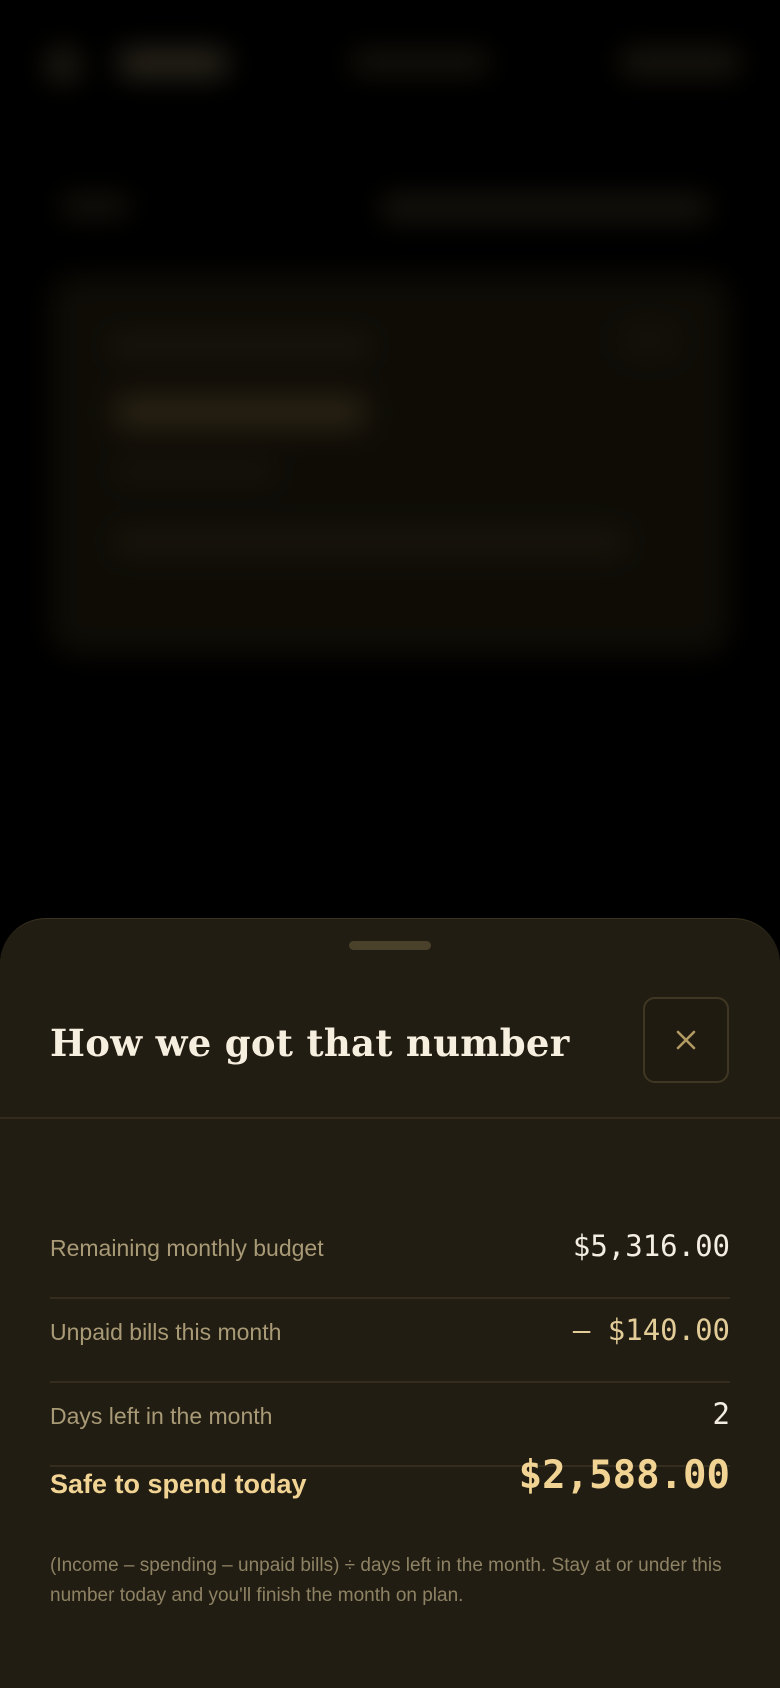  I want to click on safe-to-spend-total: Safe to spend today $2,588.00, so click(390, 1484).